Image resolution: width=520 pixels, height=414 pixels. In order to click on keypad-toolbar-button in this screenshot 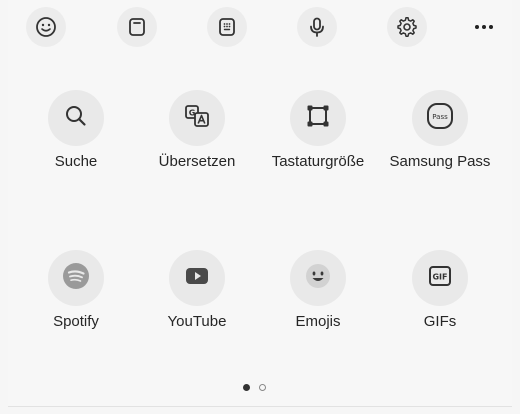, I will do `click(227, 27)`.